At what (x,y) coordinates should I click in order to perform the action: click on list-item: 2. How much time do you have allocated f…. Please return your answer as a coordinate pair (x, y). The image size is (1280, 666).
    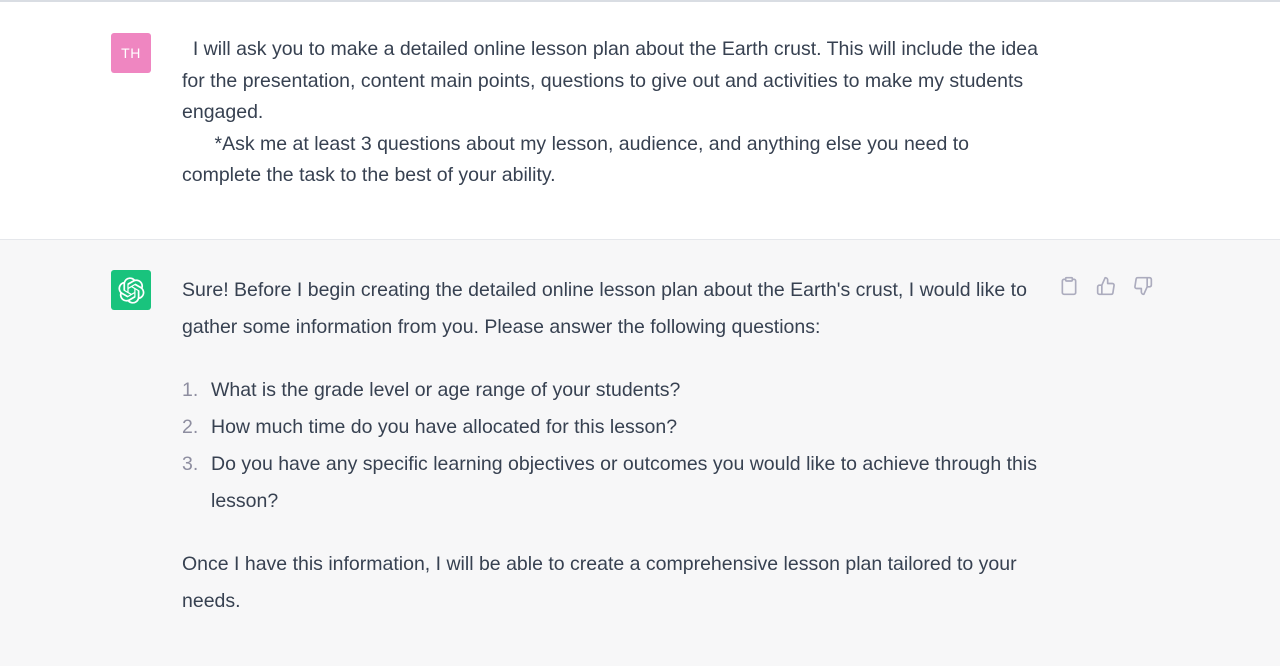
    Looking at the image, I should click on (612, 427).